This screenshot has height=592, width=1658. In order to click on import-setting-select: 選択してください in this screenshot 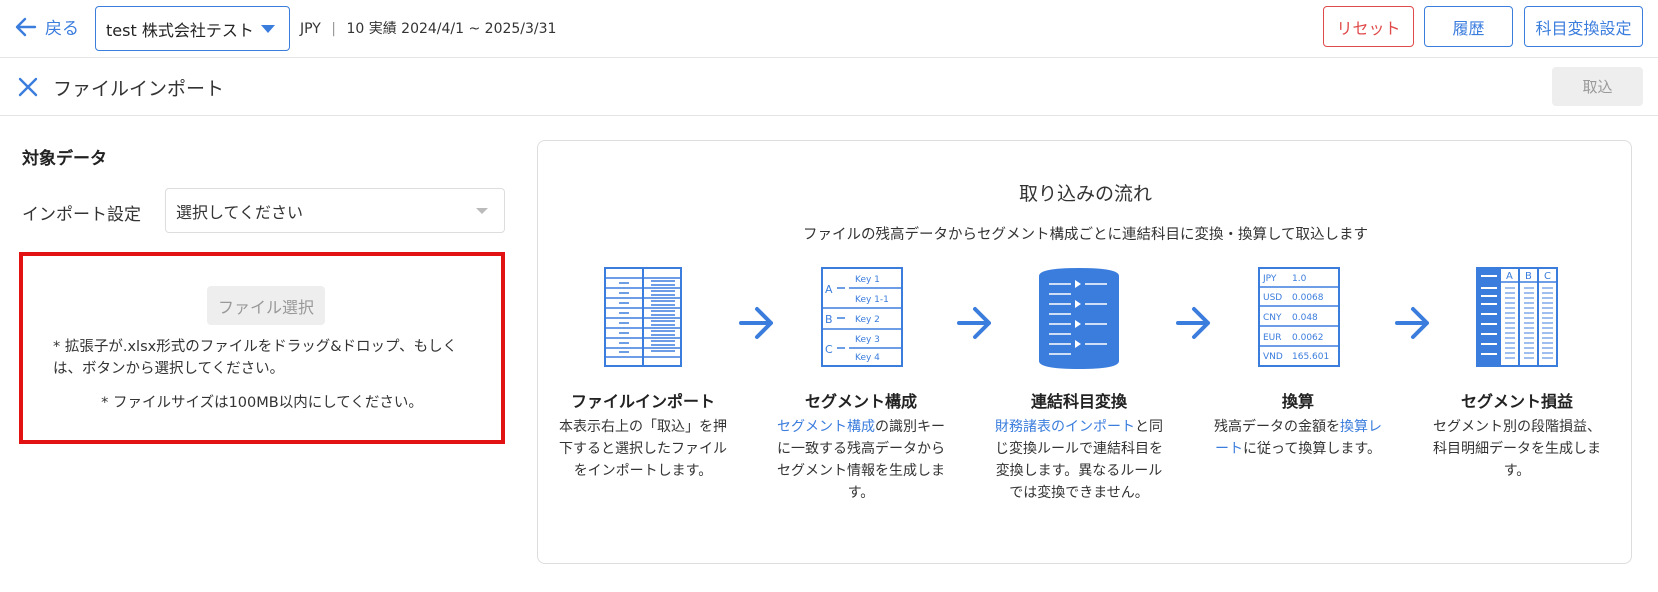, I will do `click(335, 210)`.